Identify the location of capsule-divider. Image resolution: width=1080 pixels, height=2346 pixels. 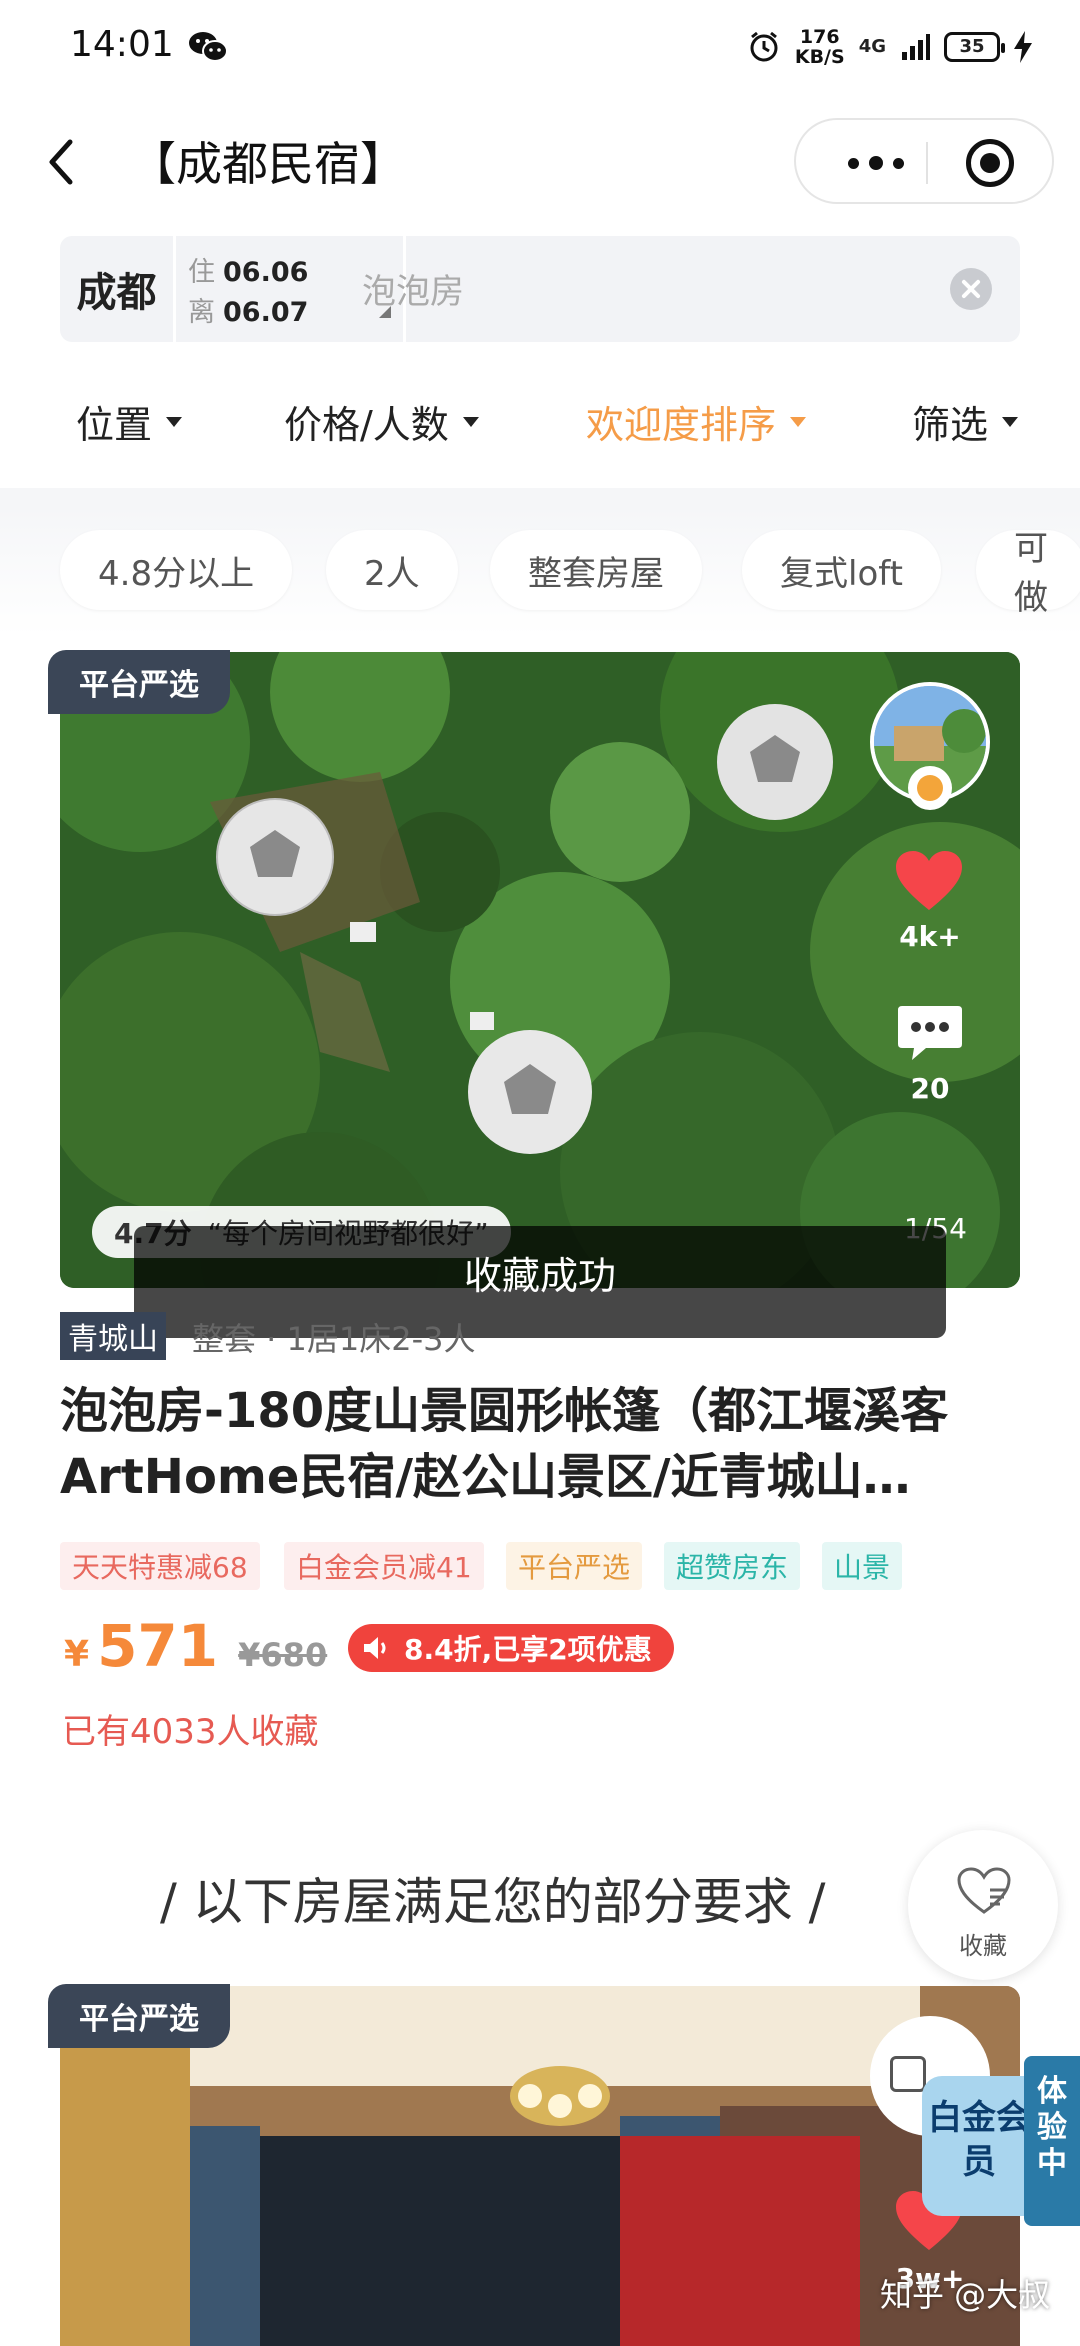
(927, 163).